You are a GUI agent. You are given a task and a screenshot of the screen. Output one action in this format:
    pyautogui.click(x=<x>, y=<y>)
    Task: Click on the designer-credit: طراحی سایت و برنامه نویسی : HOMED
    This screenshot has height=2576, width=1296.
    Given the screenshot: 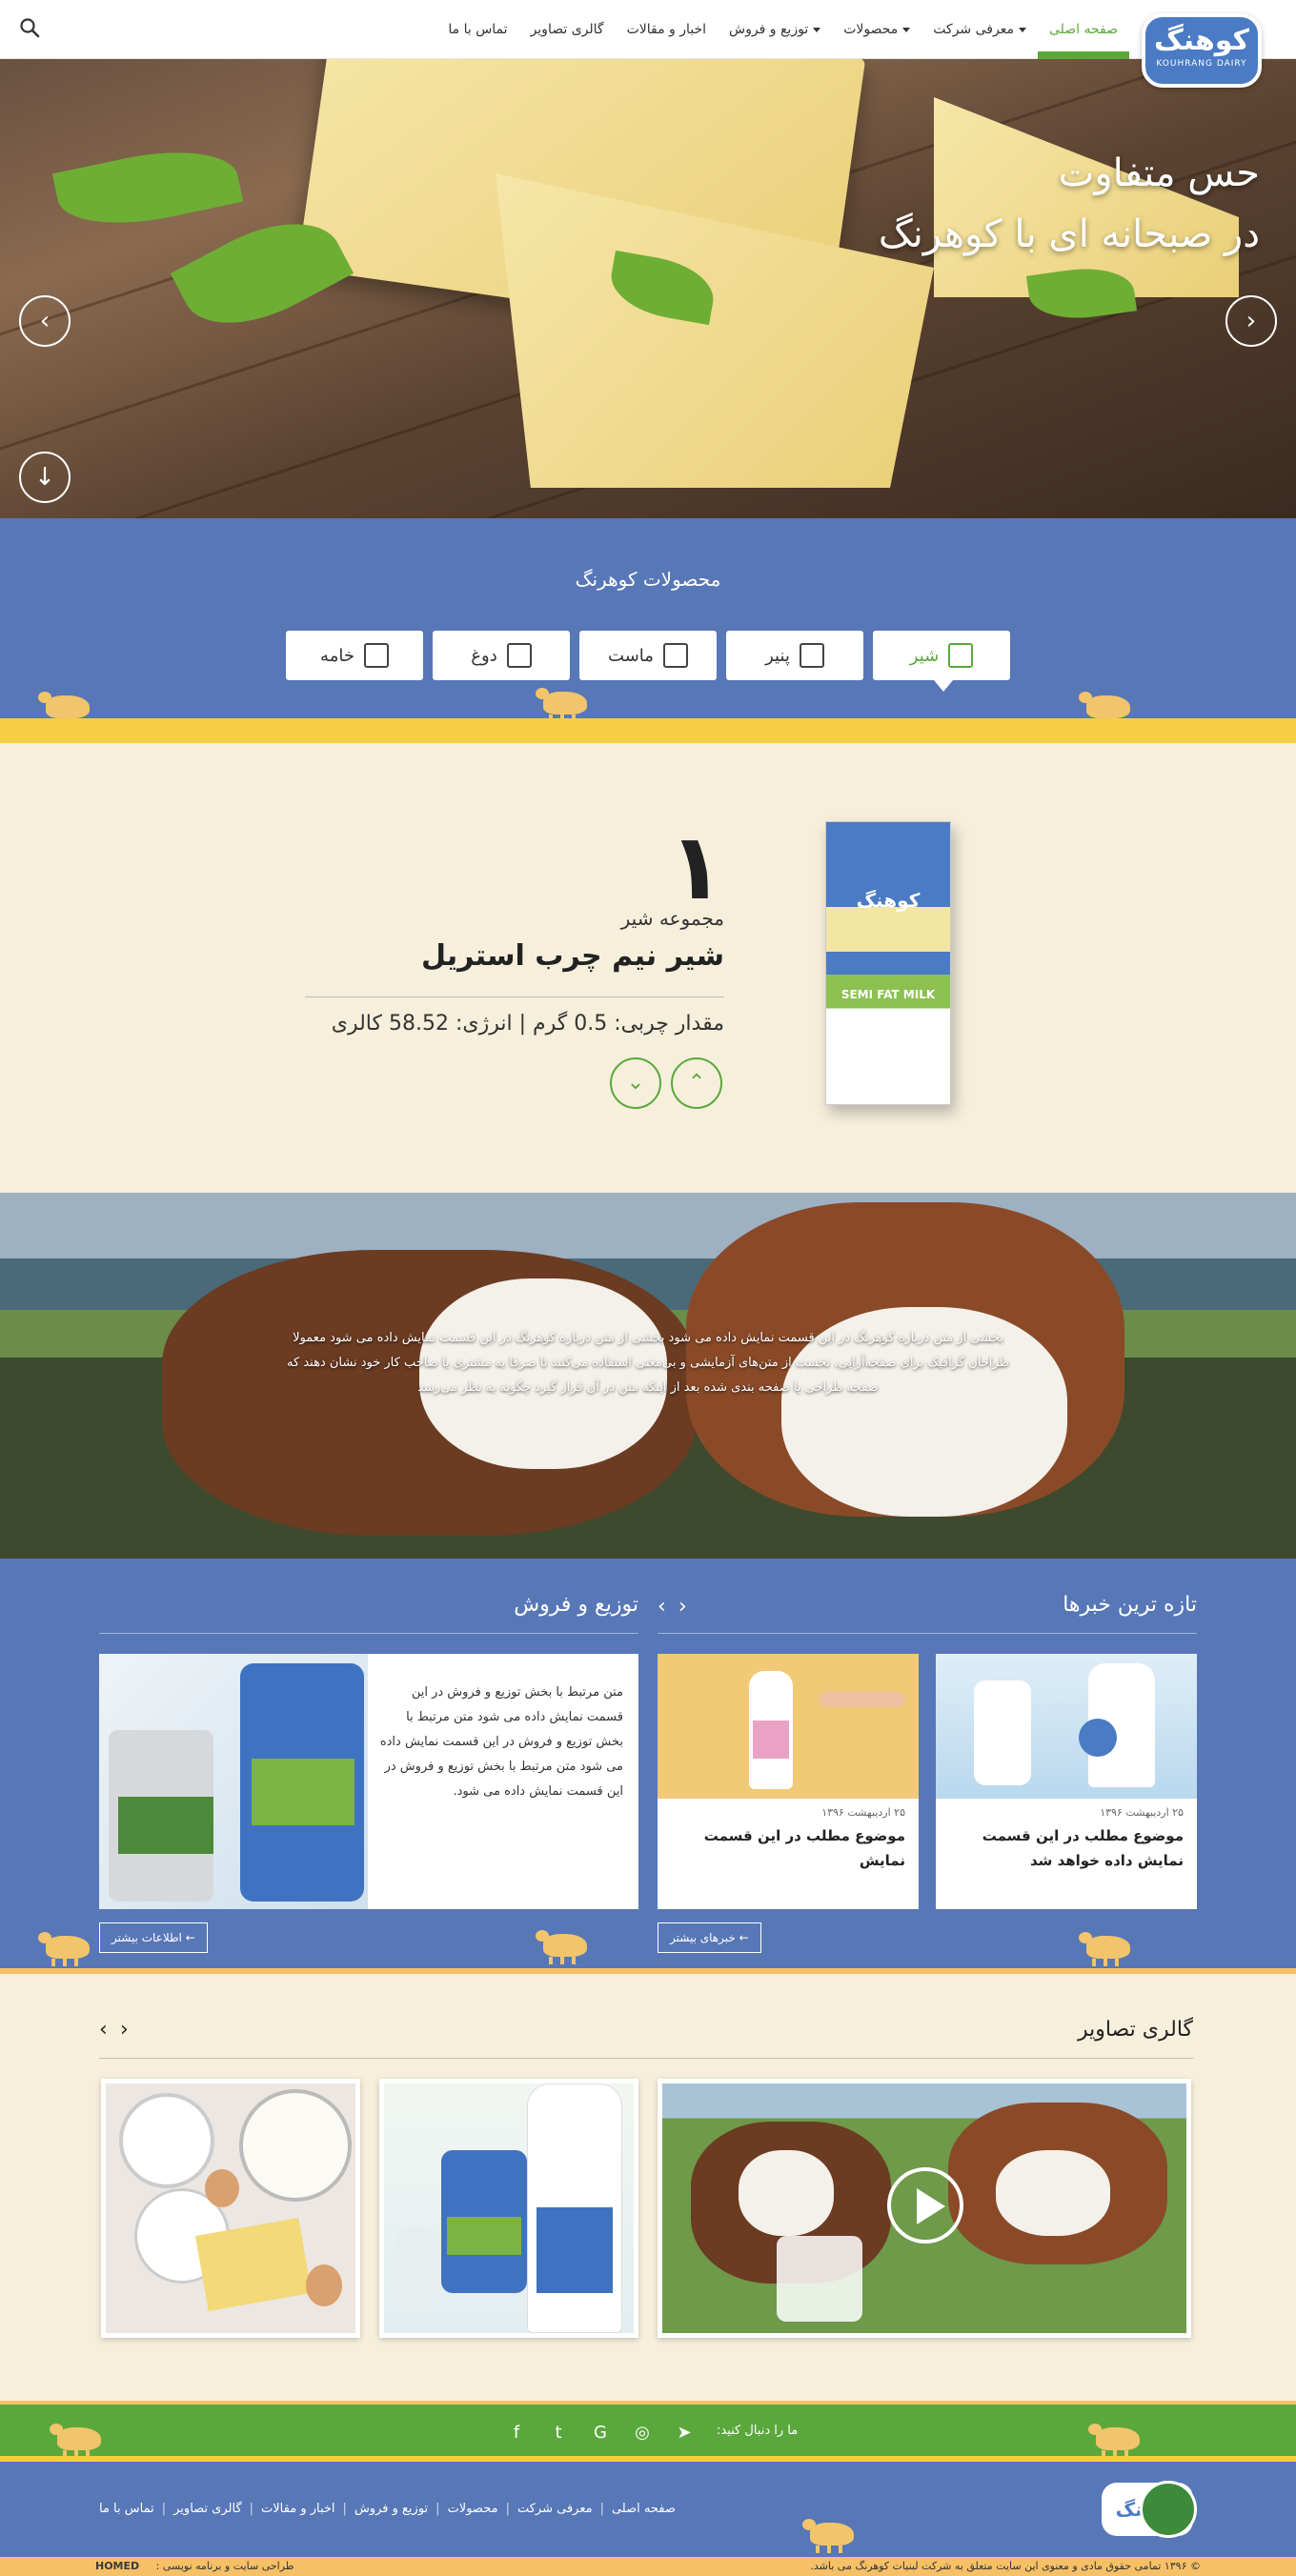 What is the action you would take?
    pyautogui.click(x=194, y=2566)
    